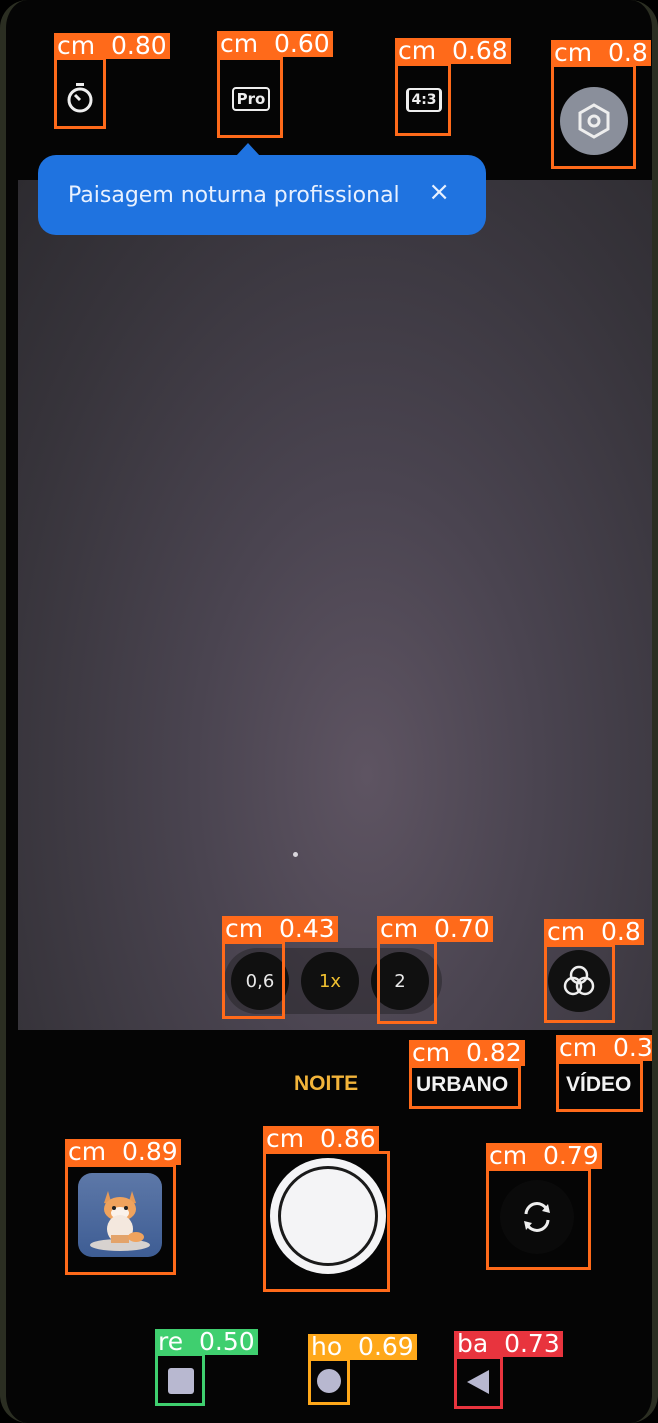 The image size is (658, 1423). I want to click on detection-label-ratio: cm 0.68, so click(453, 51).